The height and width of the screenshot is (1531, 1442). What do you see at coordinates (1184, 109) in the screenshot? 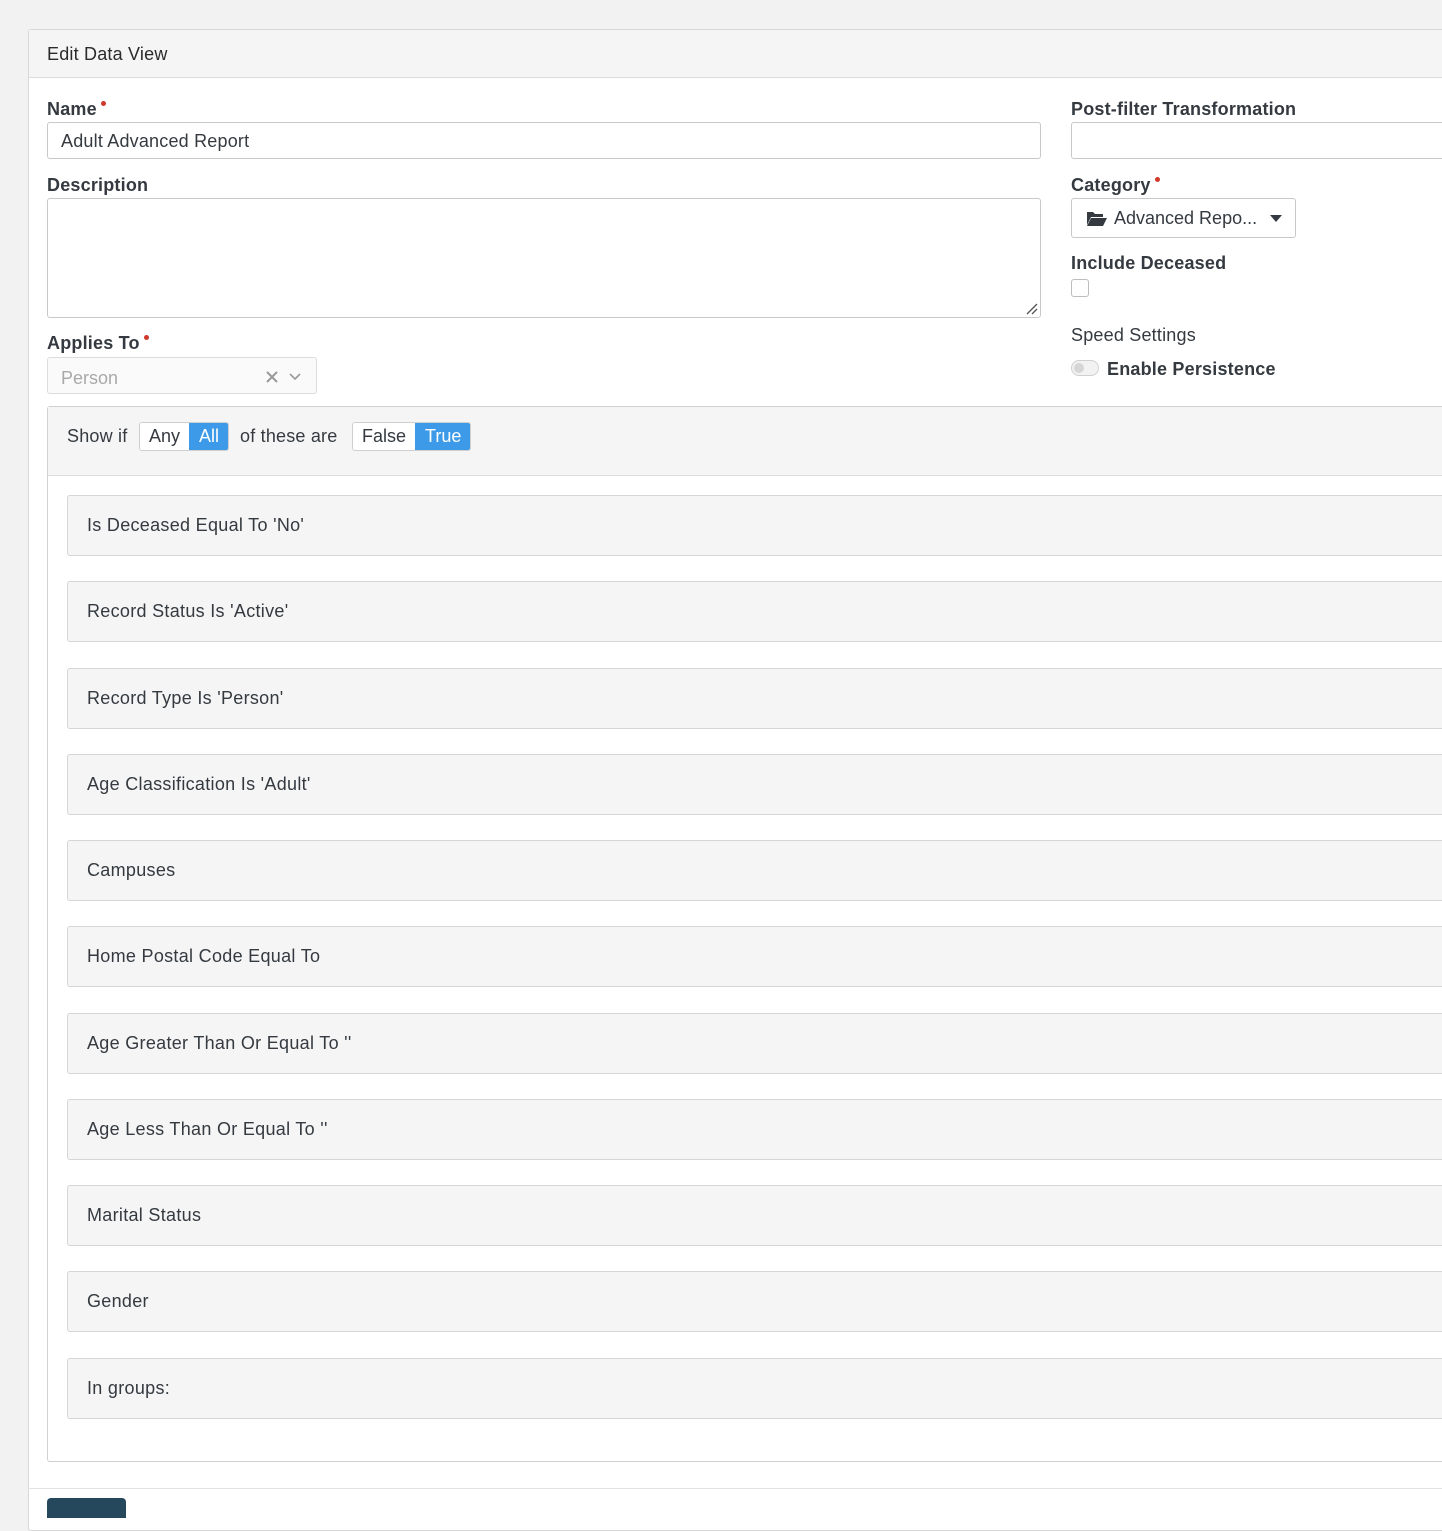
I see `post-filter-label: Post-filter Transformation` at bounding box center [1184, 109].